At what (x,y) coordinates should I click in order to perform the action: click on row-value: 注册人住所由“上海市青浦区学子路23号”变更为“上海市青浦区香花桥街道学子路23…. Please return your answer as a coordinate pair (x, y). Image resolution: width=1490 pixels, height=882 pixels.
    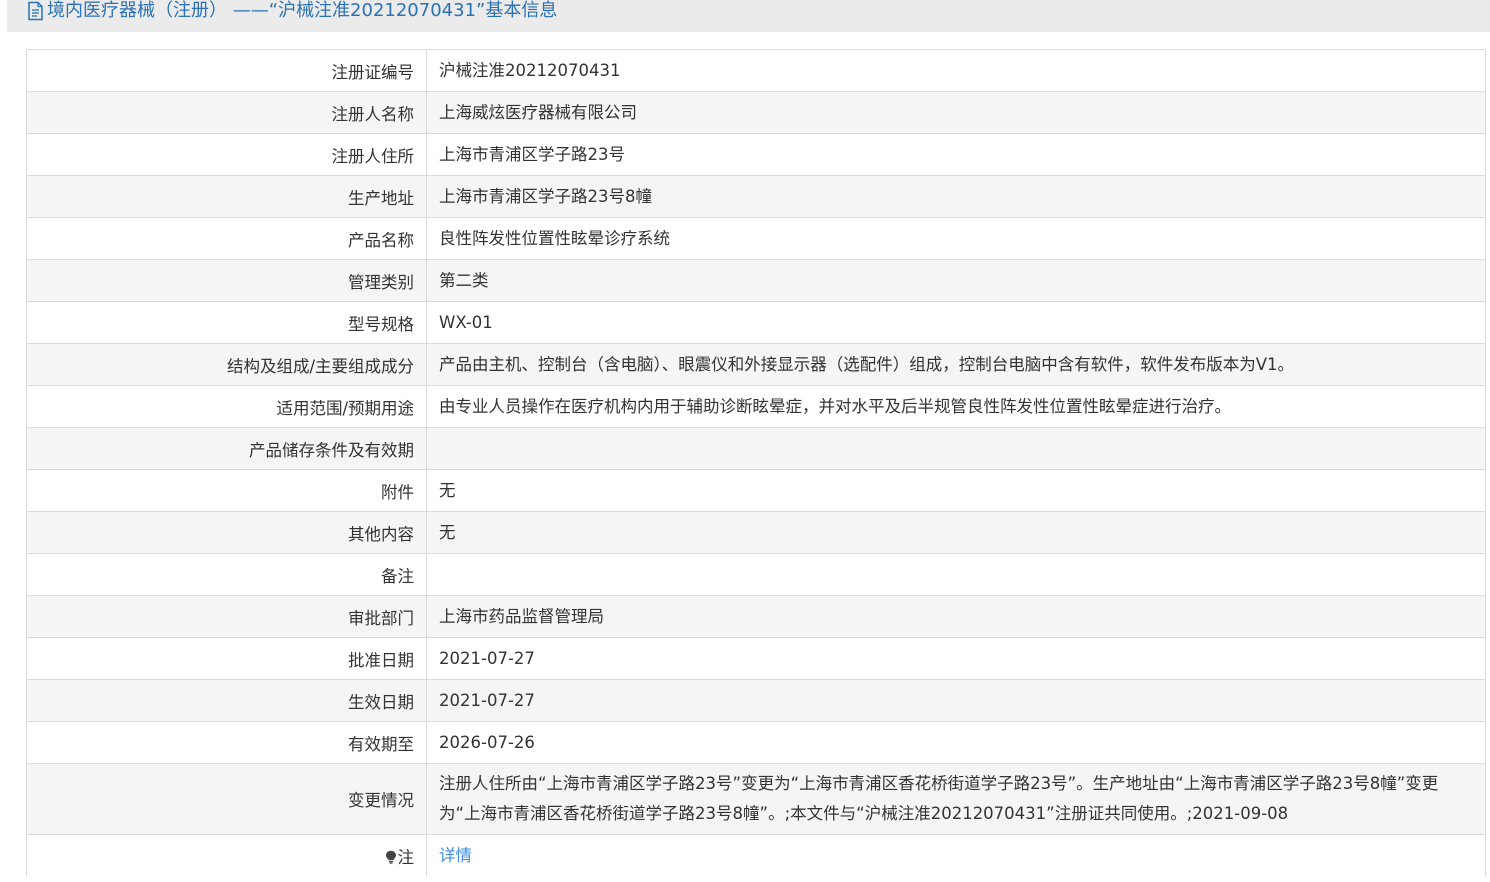
    Looking at the image, I should click on (956, 799).